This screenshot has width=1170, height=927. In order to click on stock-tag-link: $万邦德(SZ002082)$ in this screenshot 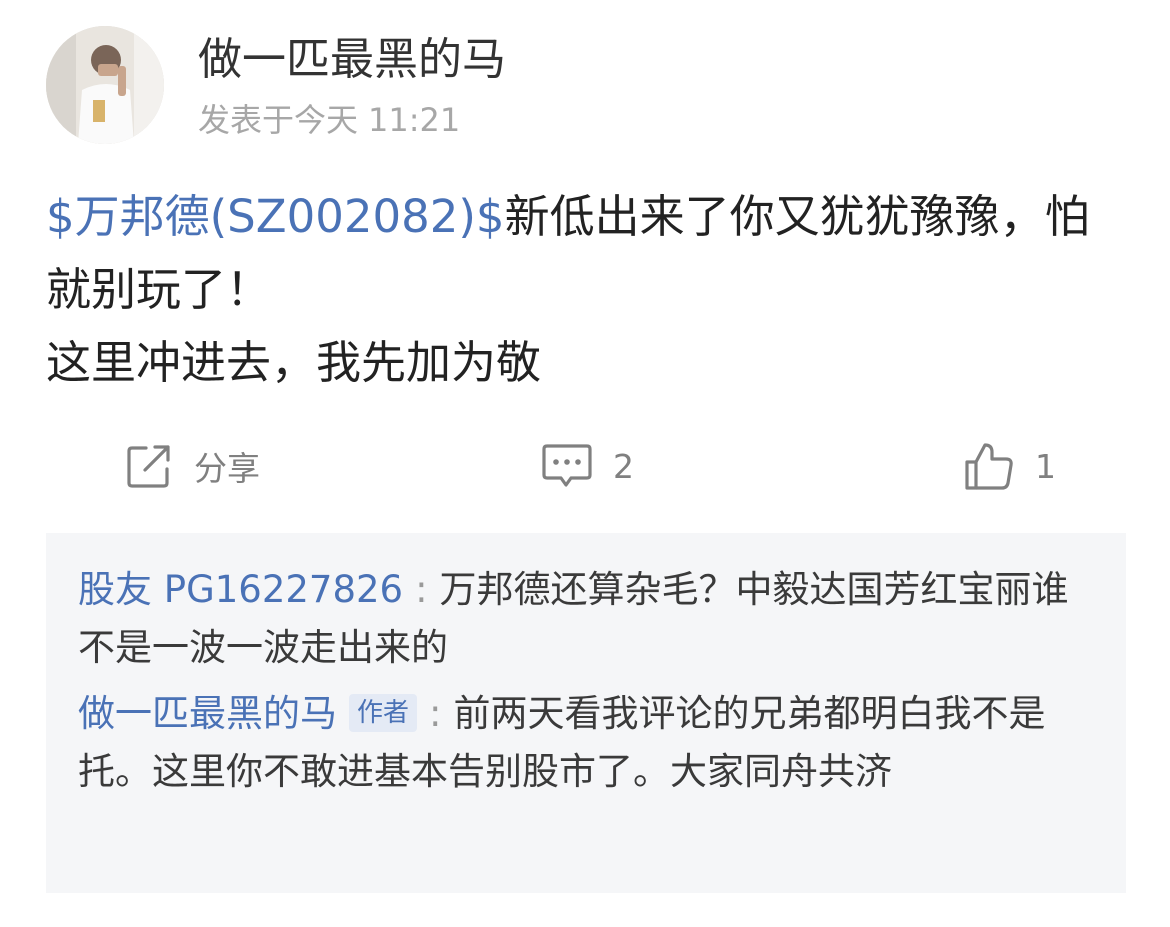, I will do `click(275, 216)`.